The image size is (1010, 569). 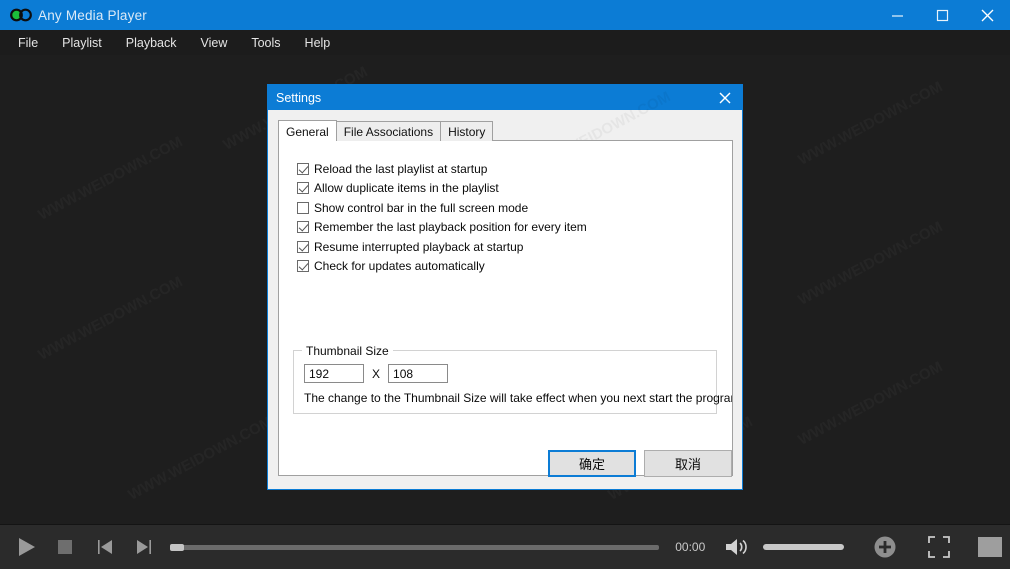 I want to click on app-title: Any Media Player, so click(x=92, y=15).